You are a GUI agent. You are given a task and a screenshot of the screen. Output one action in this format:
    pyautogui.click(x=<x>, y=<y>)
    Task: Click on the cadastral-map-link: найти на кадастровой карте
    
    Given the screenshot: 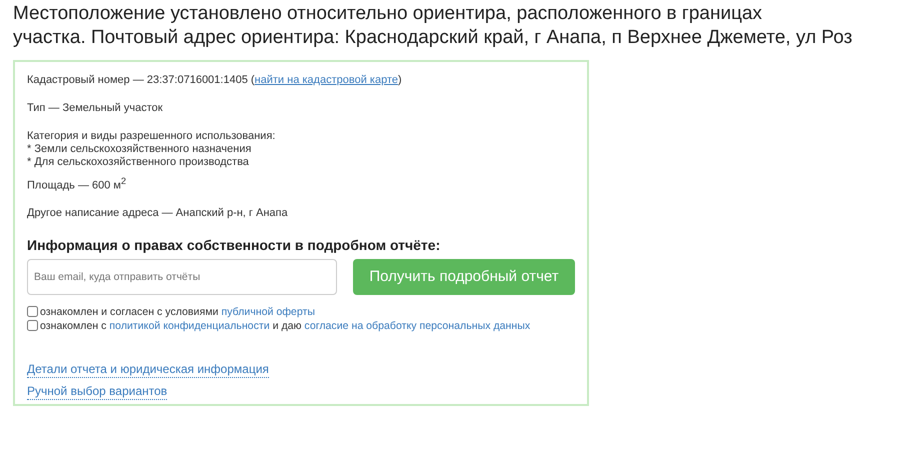 What is the action you would take?
    pyautogui.click(x=326, y=80)
    